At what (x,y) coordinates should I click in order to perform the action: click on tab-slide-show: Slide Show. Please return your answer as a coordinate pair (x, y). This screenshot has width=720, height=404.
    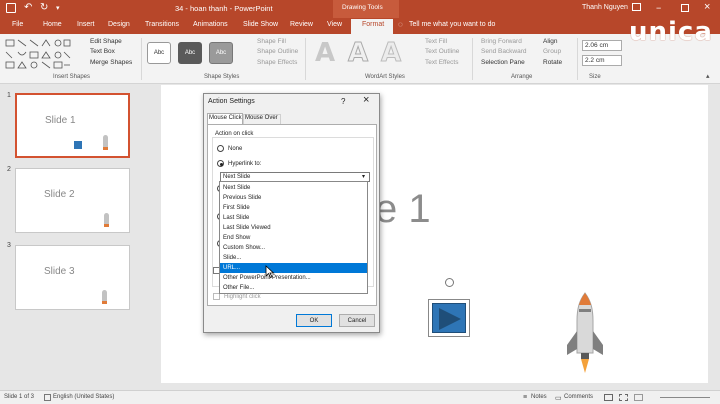
    Looking at the image, I should click on (260, 24).